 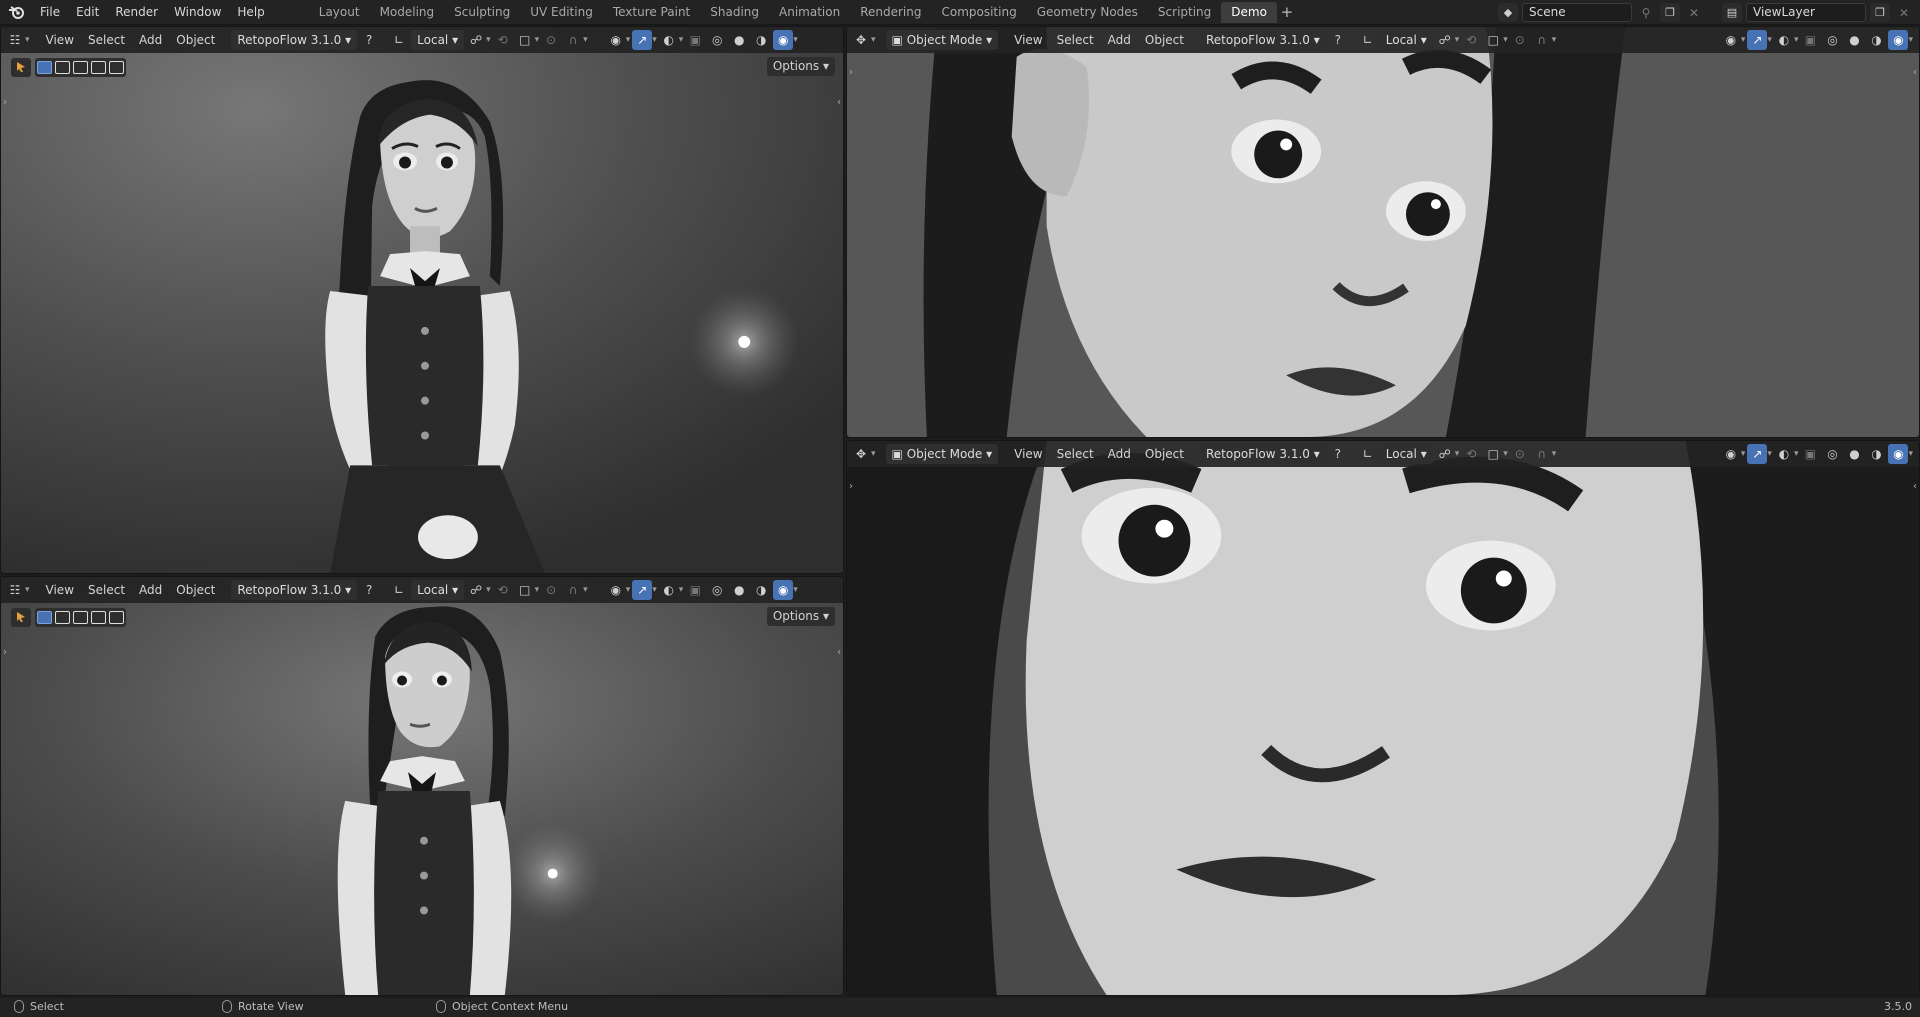 I want to click on select-mode-extend-icon, so click(x=62, y=617).